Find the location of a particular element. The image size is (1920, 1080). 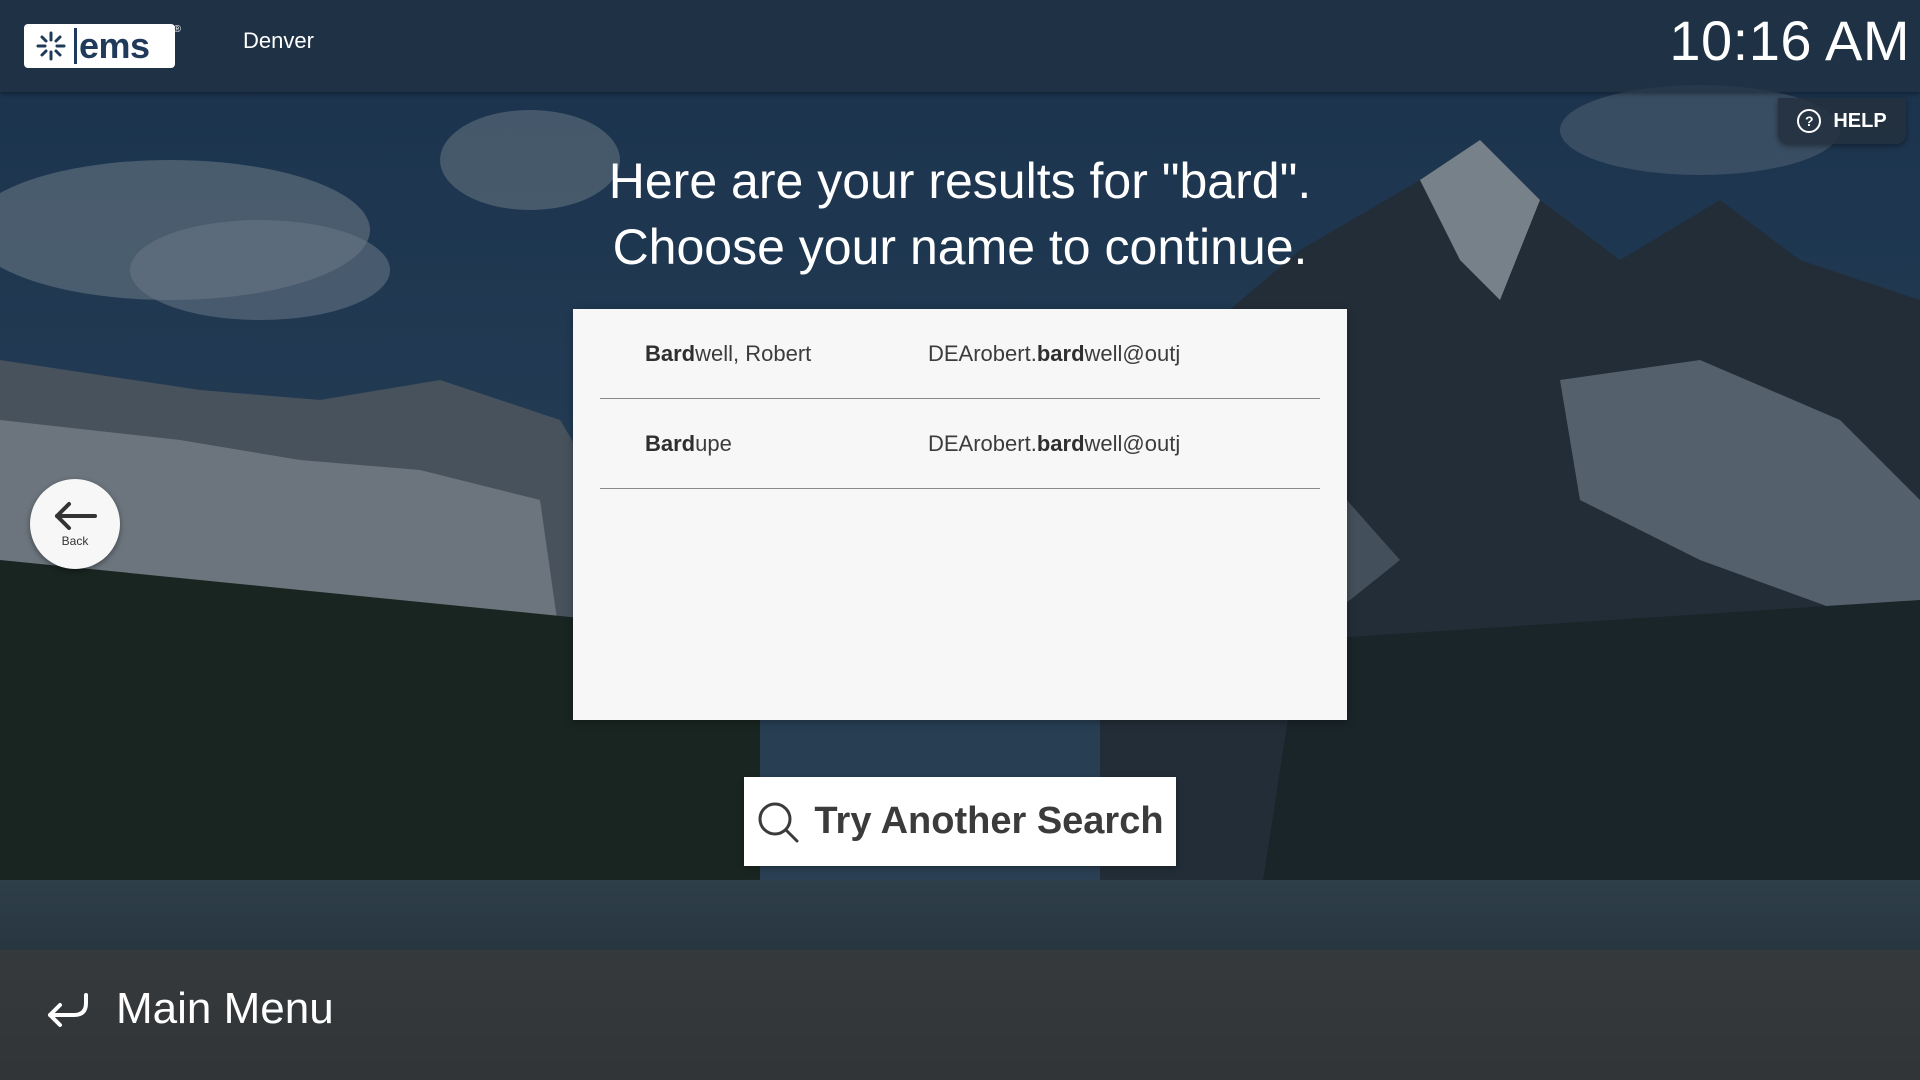

back-label: Back is located at coordinates (75, 541).